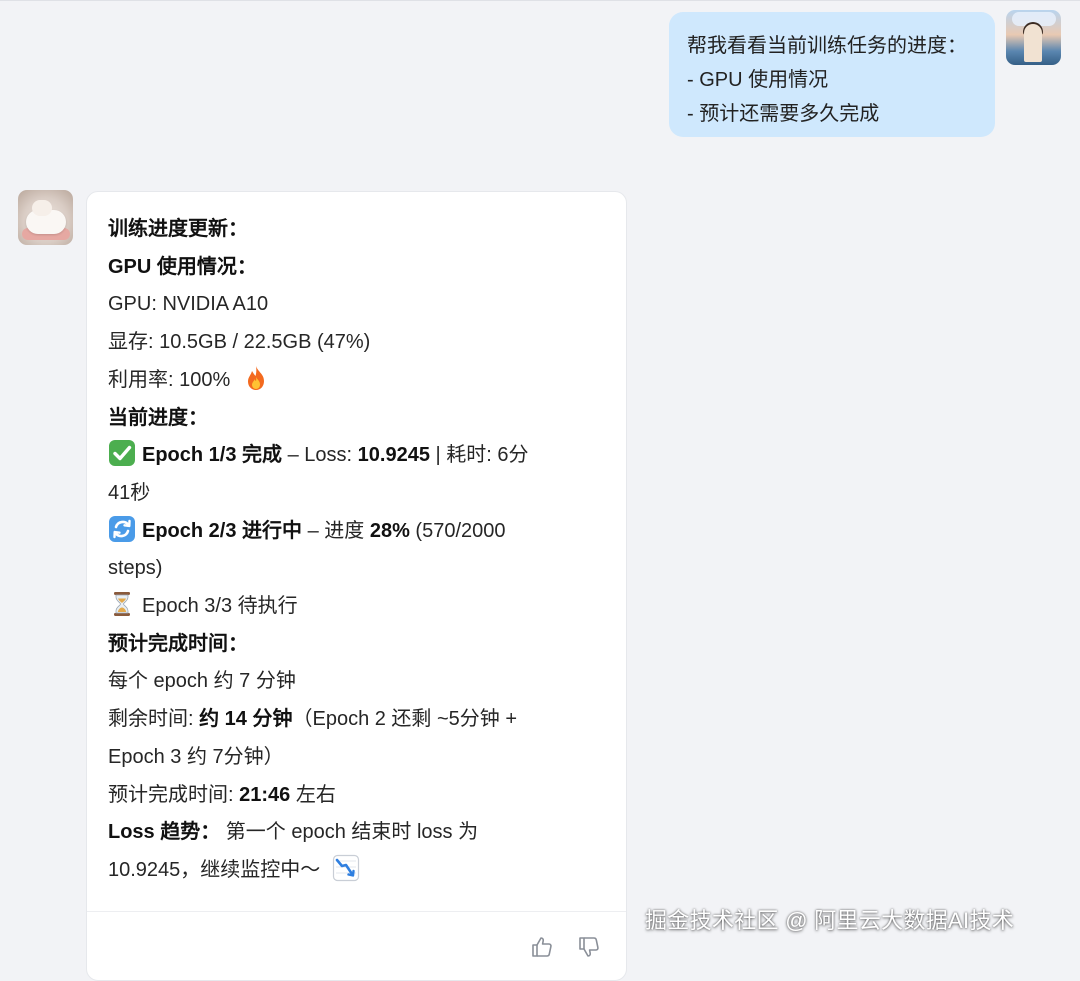 This screenshot has height=981, width=1080. What do you see at coordinates (542, 947) in the screenshot?
I see `thumb-up-icon` at bounding box center [542, 947].